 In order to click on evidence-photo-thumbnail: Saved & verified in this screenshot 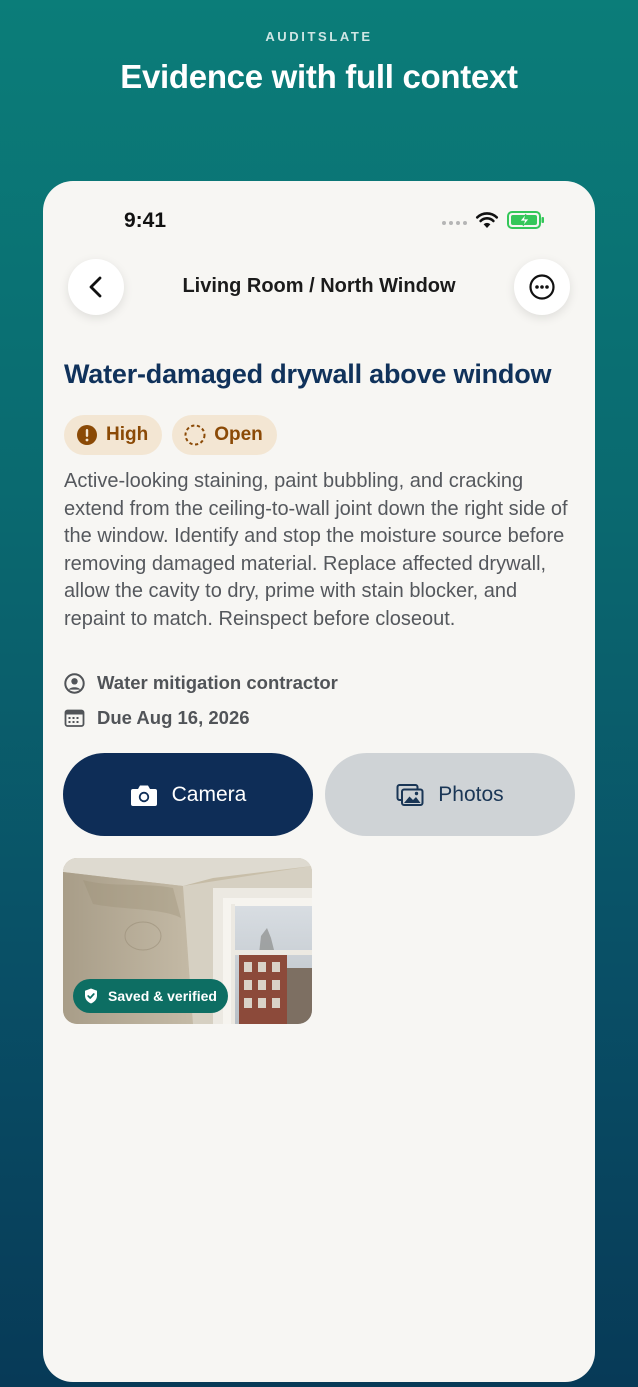, I will do `click(187, 941)`.